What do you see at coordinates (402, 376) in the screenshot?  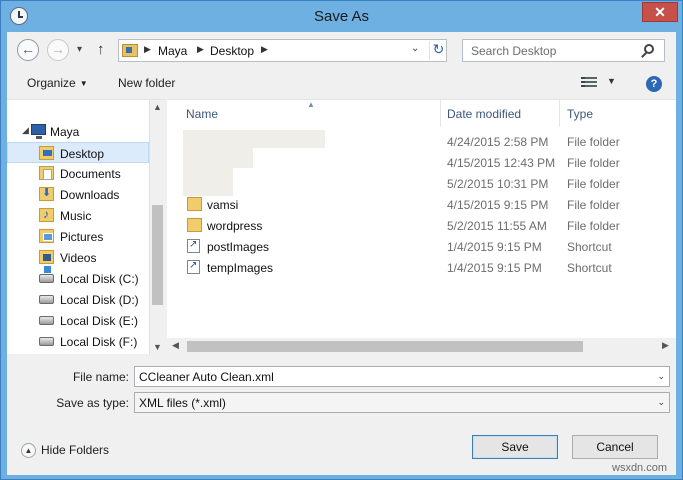 I see `filename-input: CCleaner Auto Clean.xml ⌄` at bounding box center [402, 376].